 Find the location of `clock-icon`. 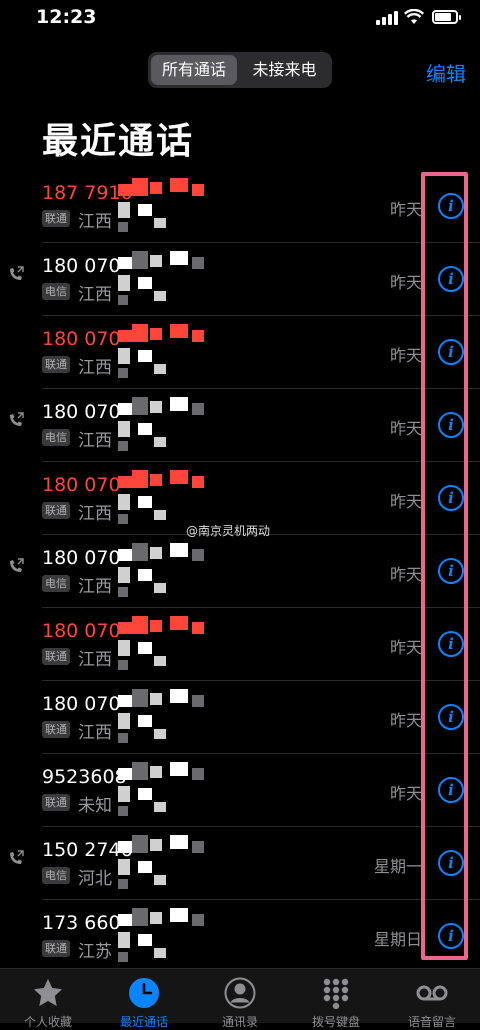

clock-icon is located at coordinates (144, 993).